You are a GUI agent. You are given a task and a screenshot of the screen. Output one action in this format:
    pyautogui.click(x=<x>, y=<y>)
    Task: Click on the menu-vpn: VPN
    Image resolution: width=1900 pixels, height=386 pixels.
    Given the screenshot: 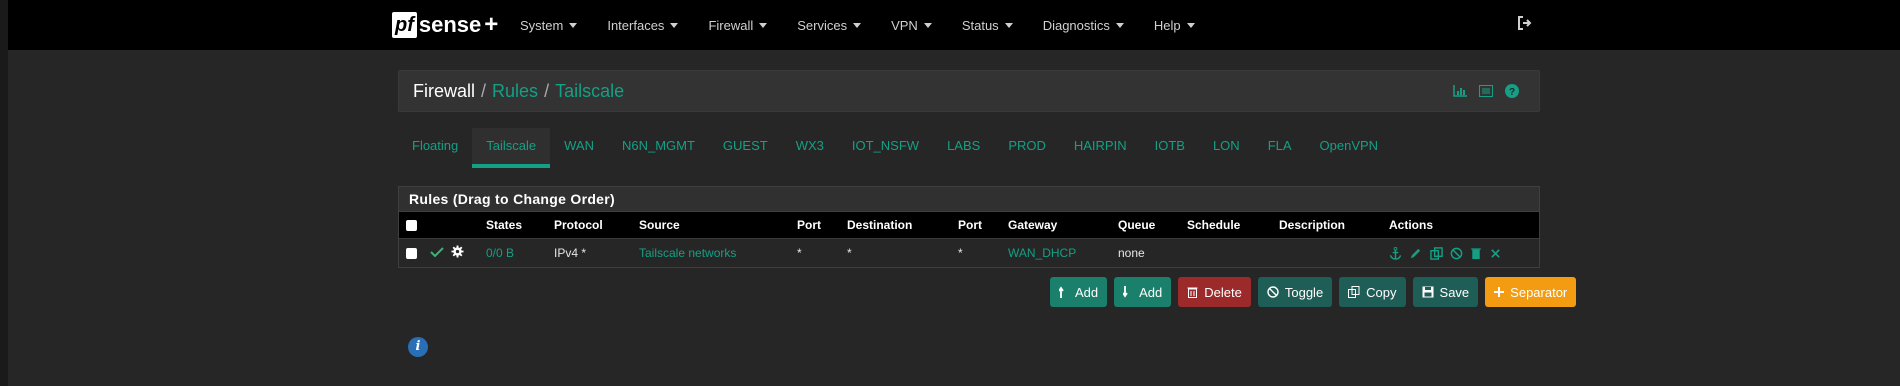 What is the action you would take?
    pyautogui.click(x=911, y=25)
    